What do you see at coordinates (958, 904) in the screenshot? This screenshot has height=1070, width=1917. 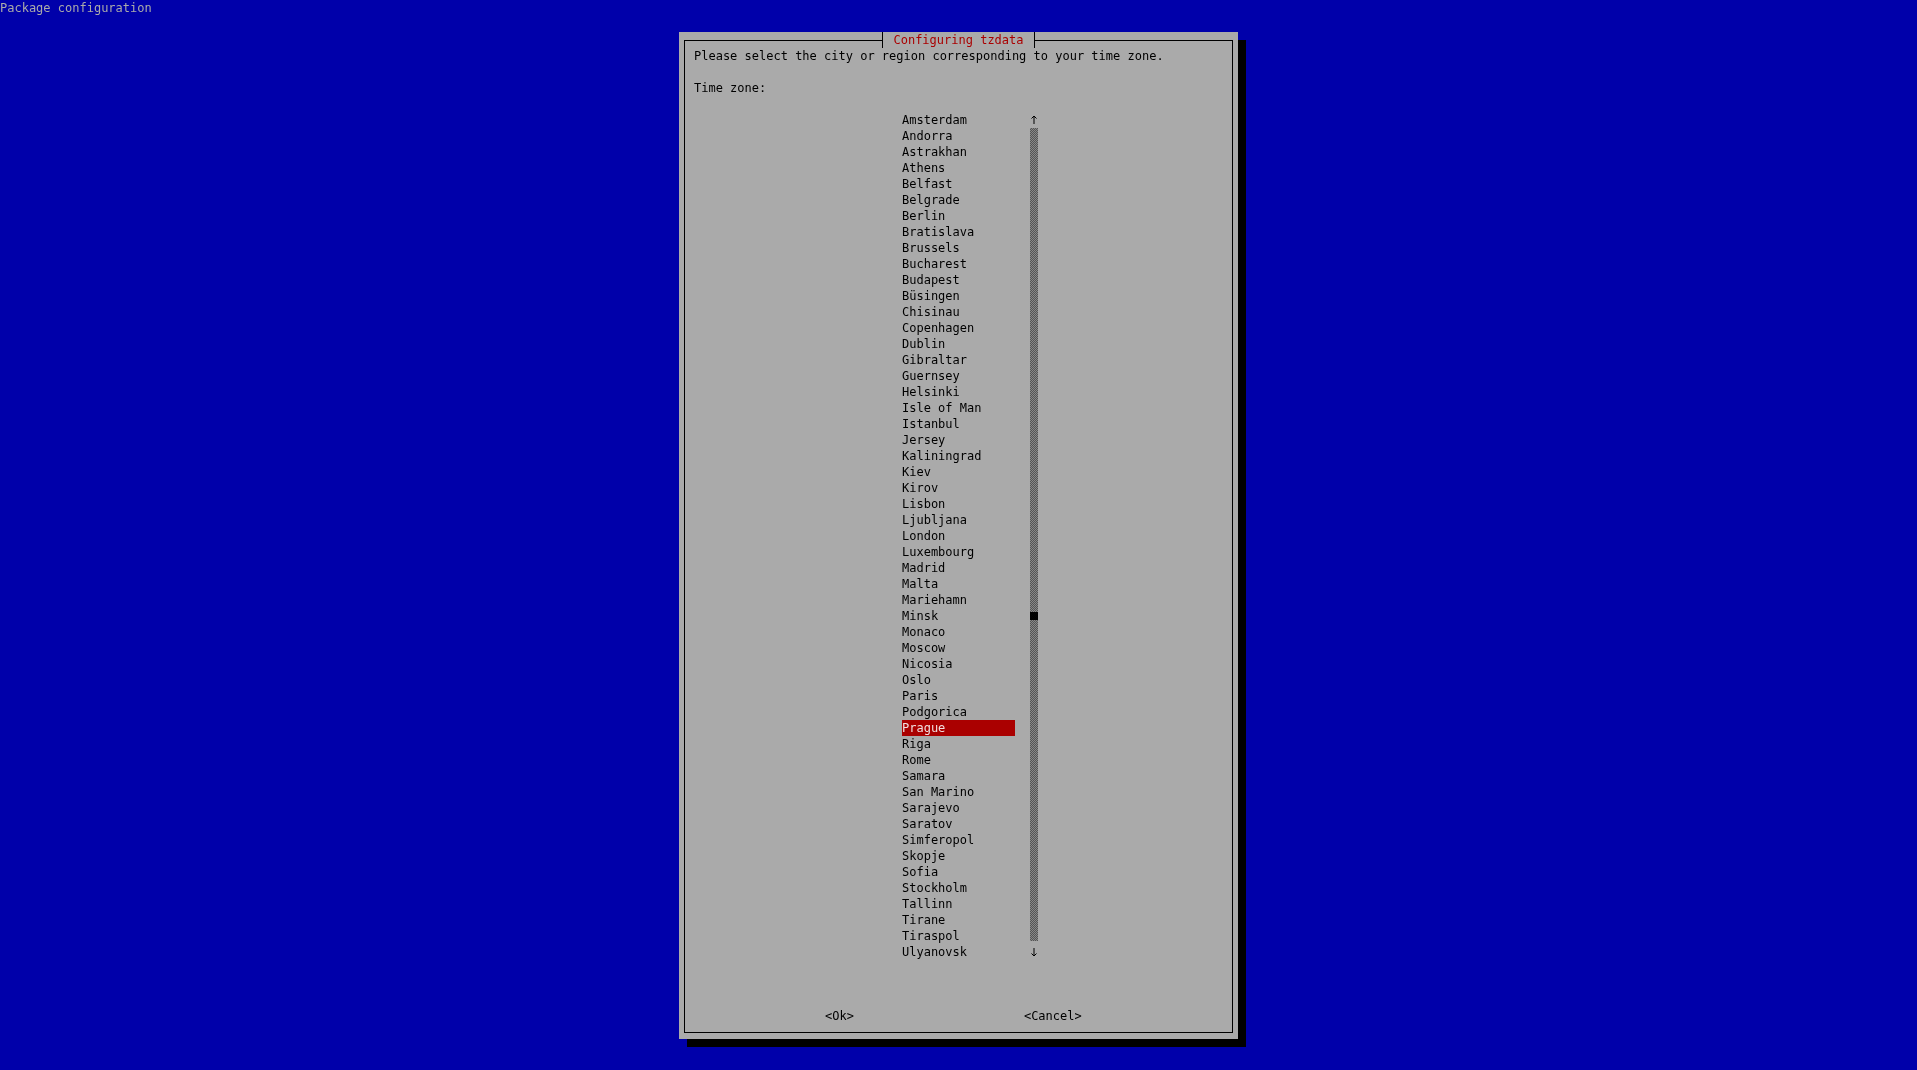 I see `list-item: Tallinn` at bounding box center [958, 904].